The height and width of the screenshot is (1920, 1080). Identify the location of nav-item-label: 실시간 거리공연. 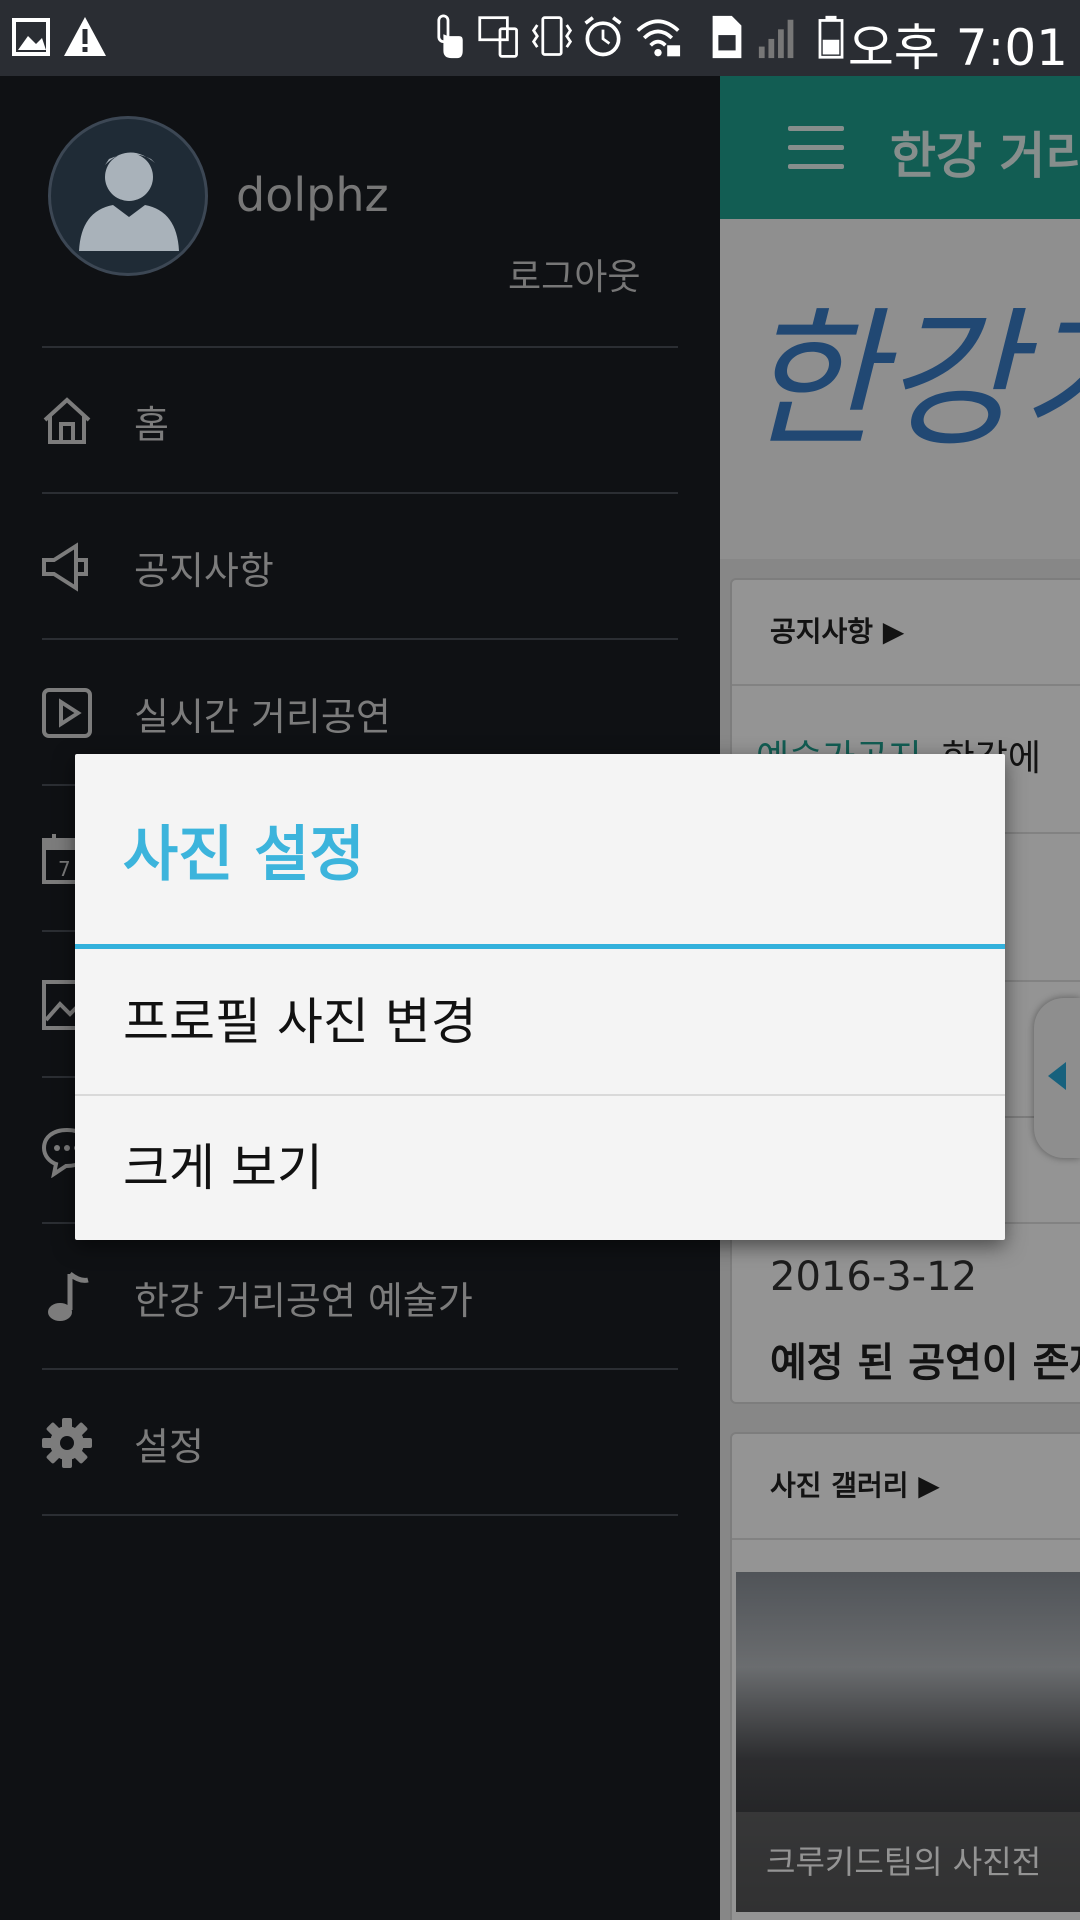
(262, 717).